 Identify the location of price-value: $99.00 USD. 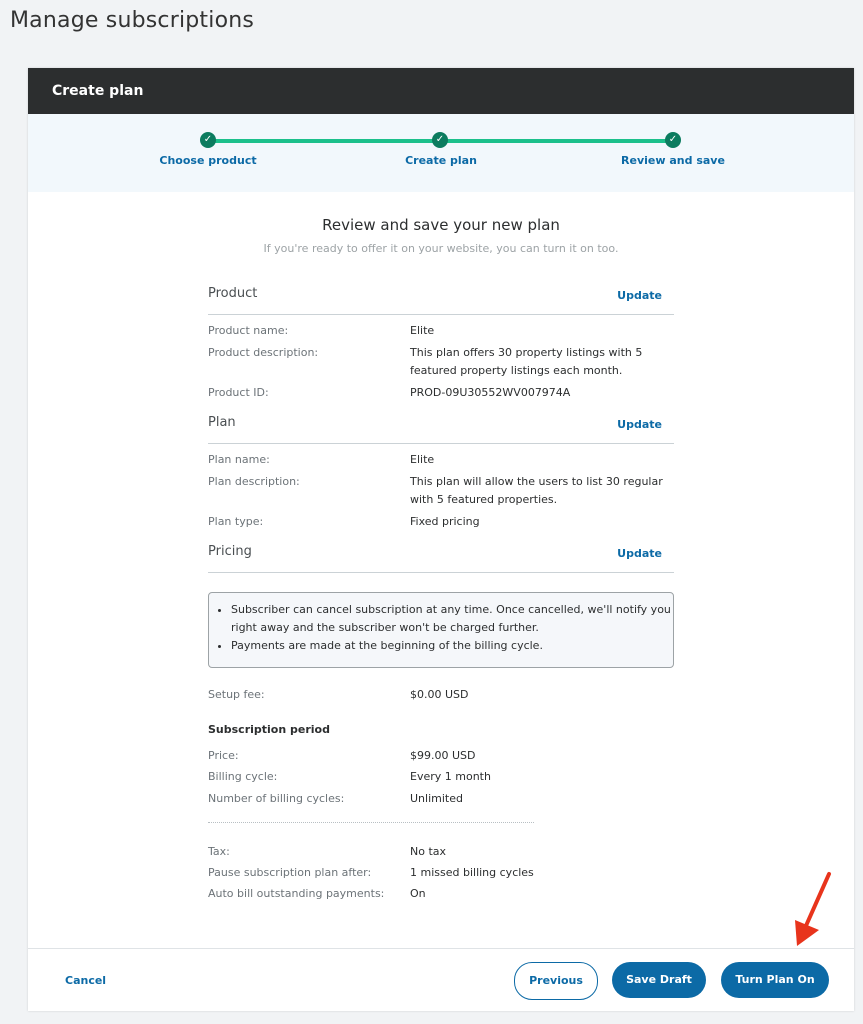
(443, 755).